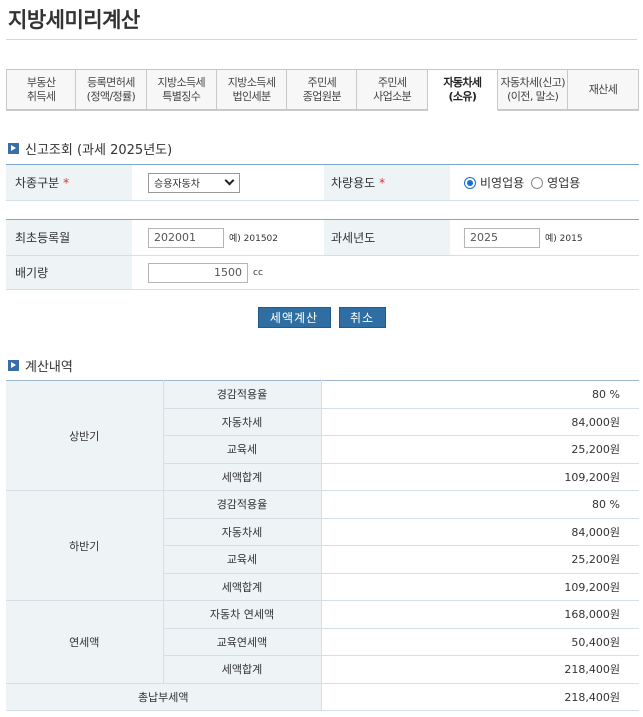  What do you see at coordinates (194, 182) in the screenshot?
I see `vehicle-type-select: 승용자동차` at bounding box center [194, 182].